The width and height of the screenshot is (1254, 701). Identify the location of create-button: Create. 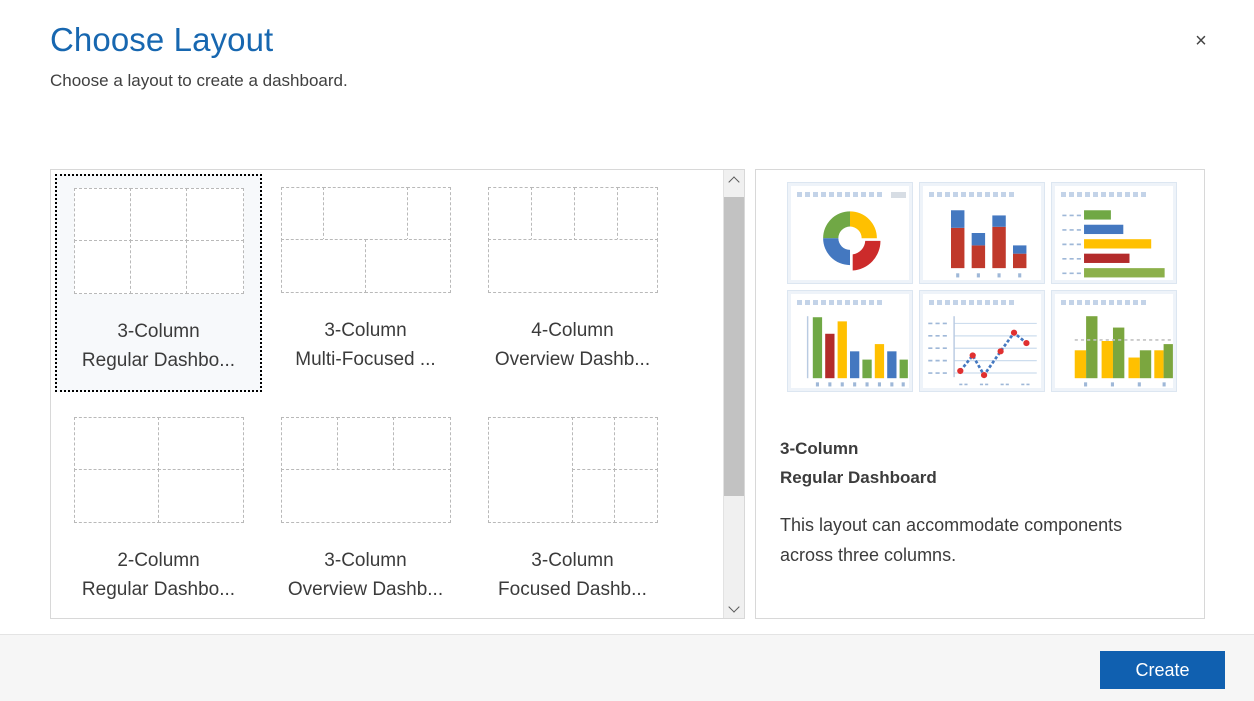
(1162, 670).